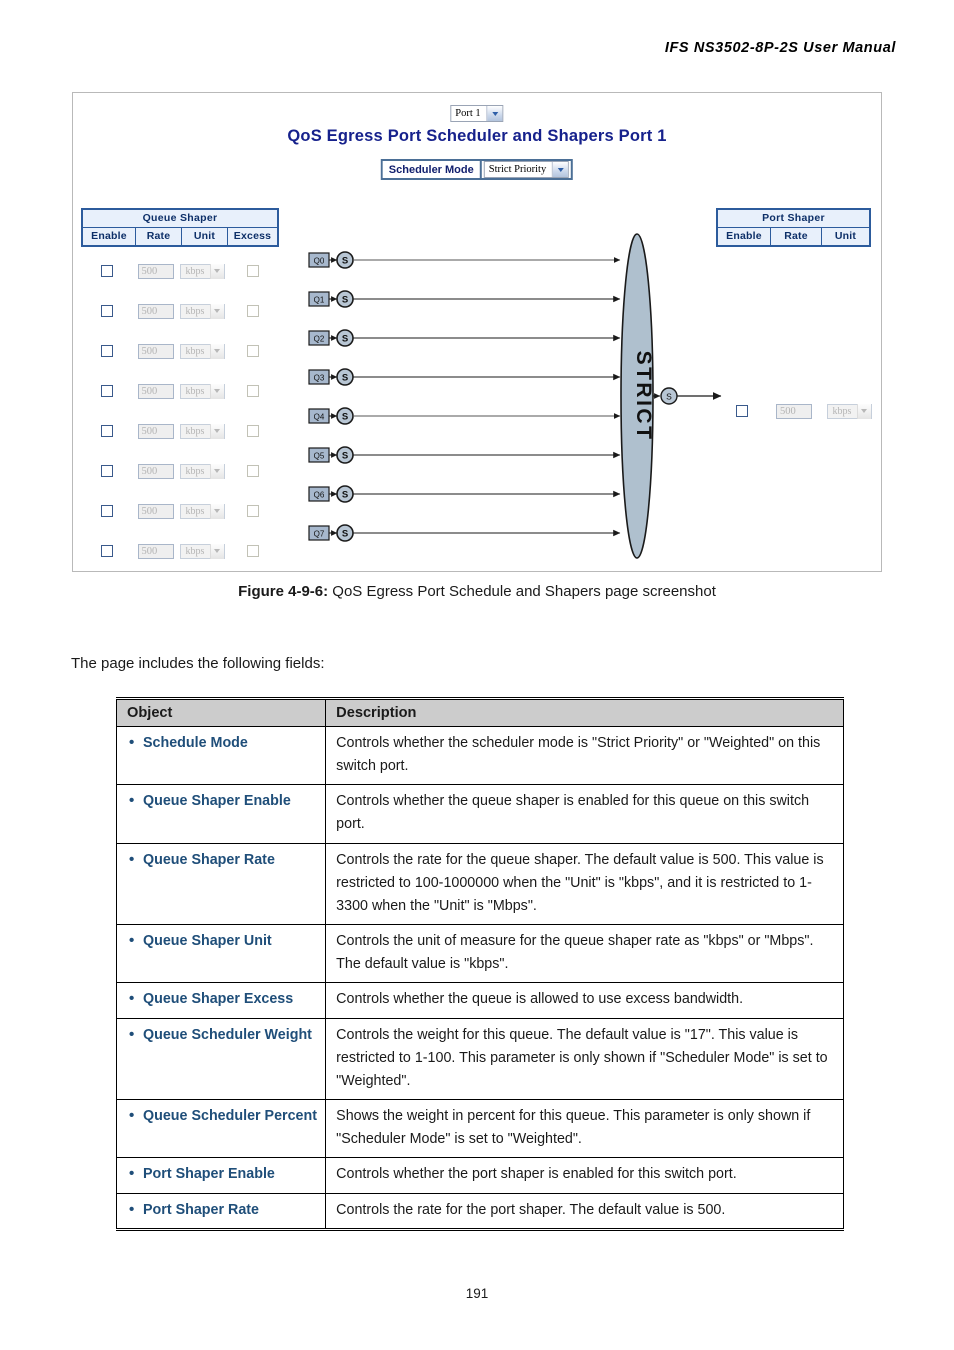 The image size is (954, 1350). I want to click on port-select: Port 1, so click(477, 114).